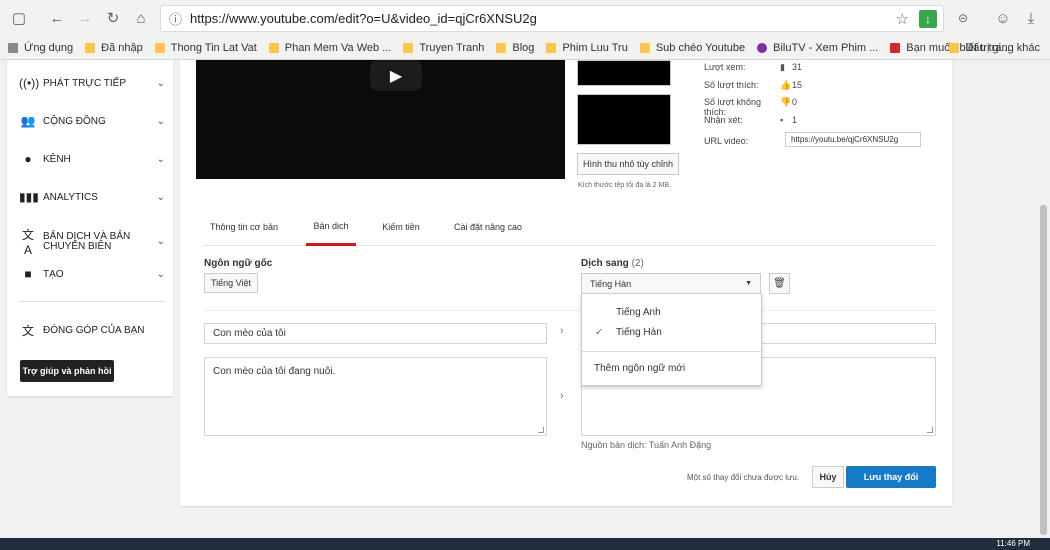 This screenshot has width=1050, height=550. I want to click on sidebar-item-channel: ● KÊNH ⌄, so click(92, 159).